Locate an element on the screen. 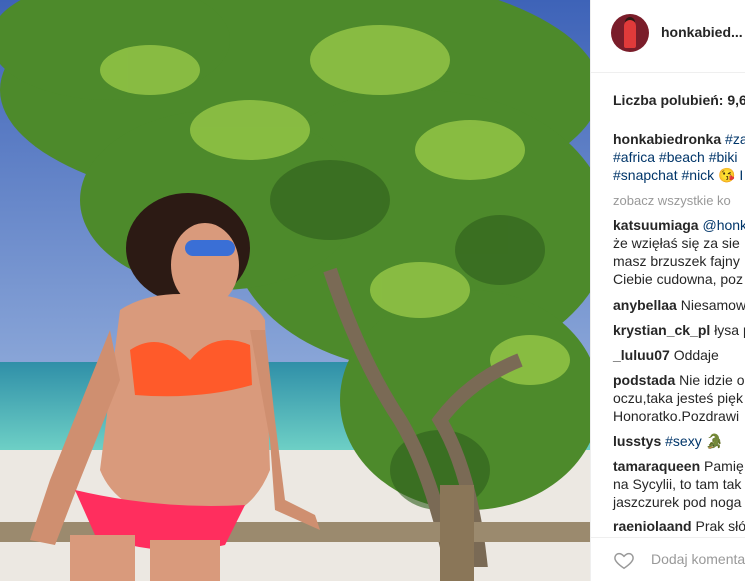 The height and width of the screenshot is (581, 745). comment-text-line: Ciebie cudowna, poz is located at coordinates (678, 279).